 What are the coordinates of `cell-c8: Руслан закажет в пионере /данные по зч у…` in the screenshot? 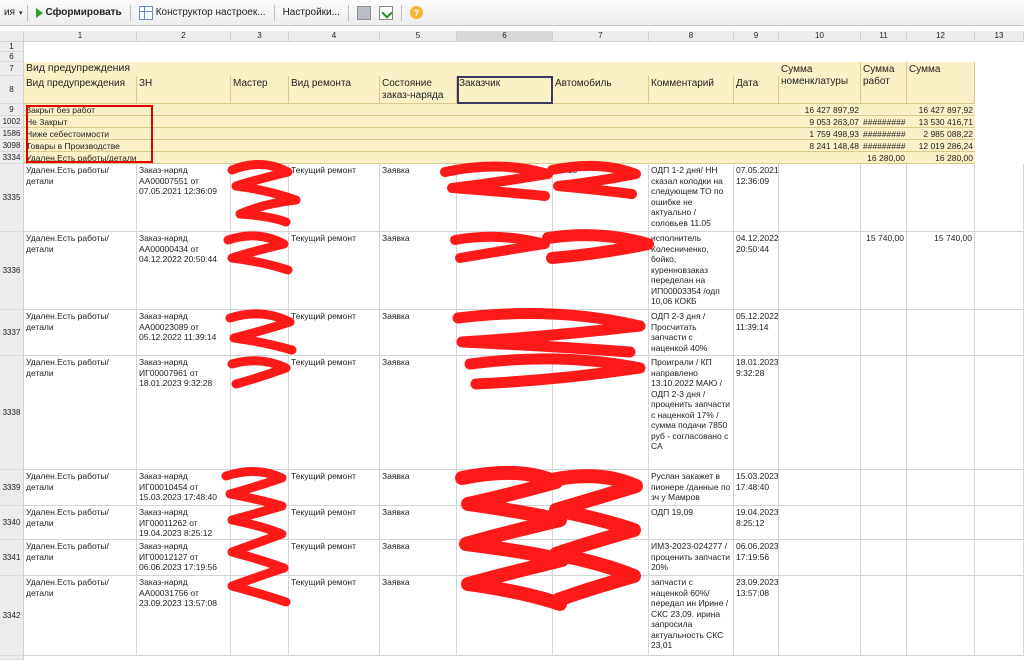 It's located at (691, 488).